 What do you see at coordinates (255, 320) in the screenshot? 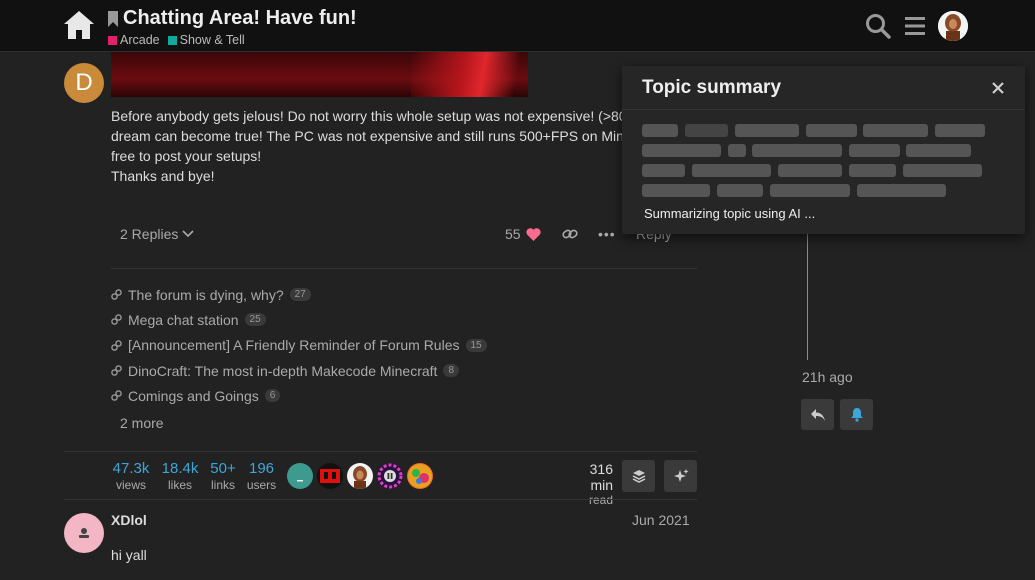
I see `click-count-badge: 25` at bounding box center [255, 320].